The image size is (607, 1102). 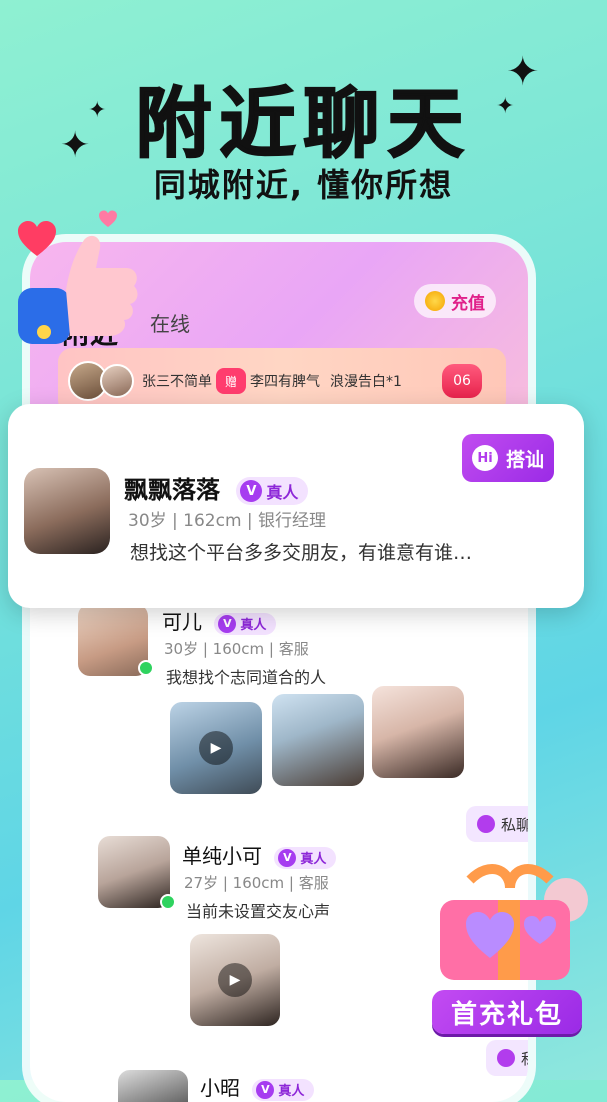 I want to click on user-name: 小昭 V 真人, so click(x=257, y=1086).